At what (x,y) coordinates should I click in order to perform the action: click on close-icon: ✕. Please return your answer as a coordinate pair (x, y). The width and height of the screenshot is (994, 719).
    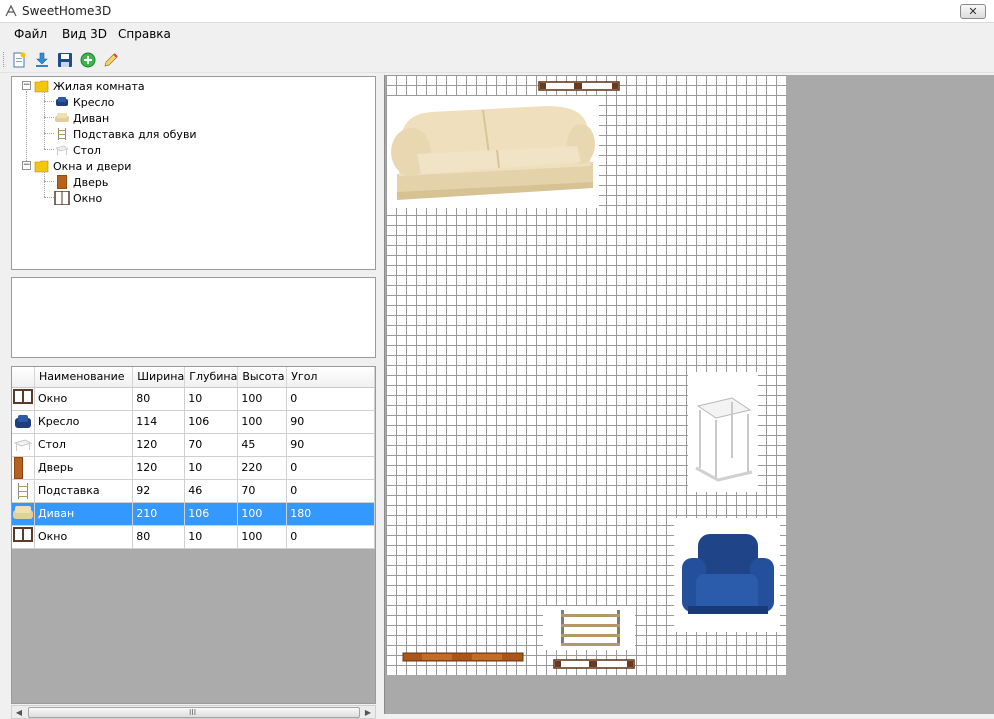
    Looking at the image, I should click on (973, 11).